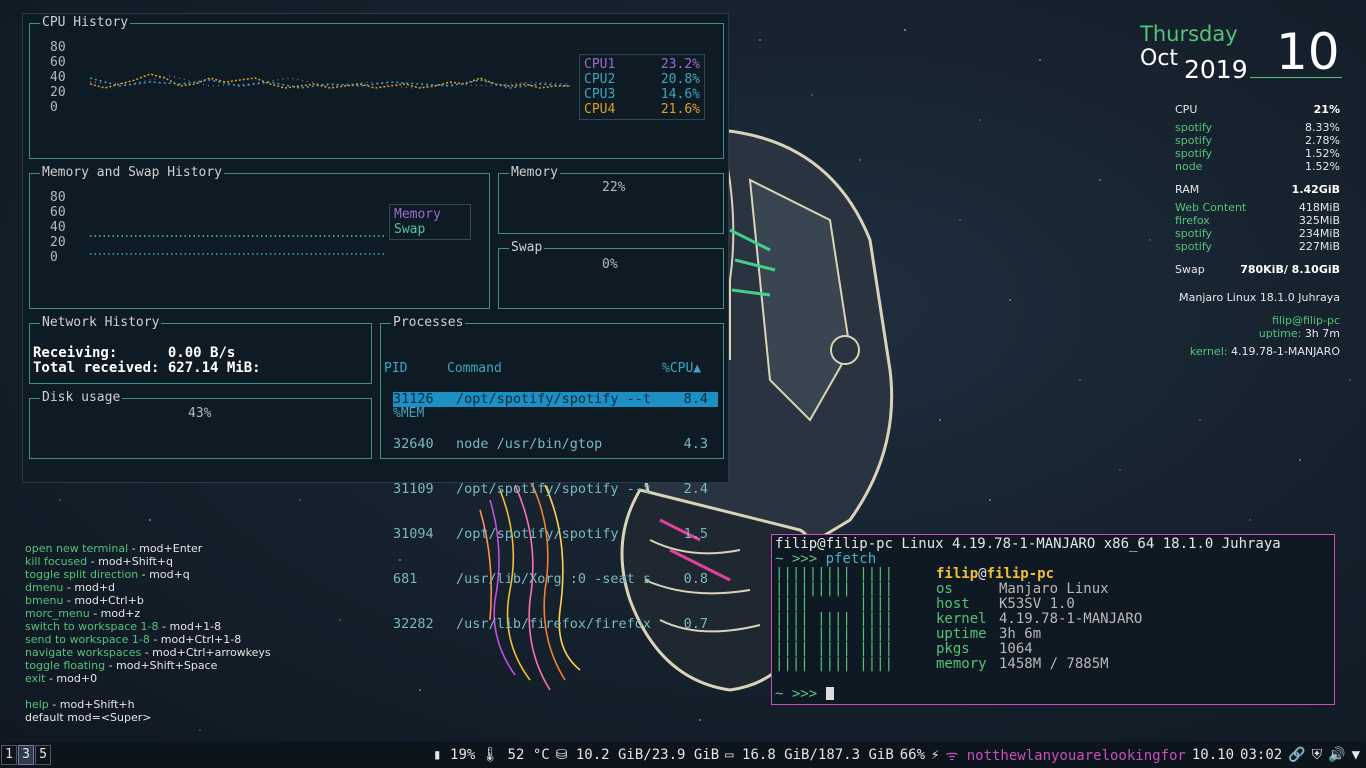 This screenshot has width=1366, height=768. I want to click on conky-user-host: filip@filip-pc, so click(1305, 320).